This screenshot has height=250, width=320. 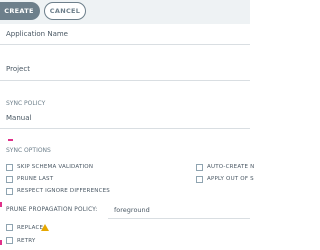 I want to click on prune-propagation-label: PRUNE PROPAGATION POLICY:, so click(x=52, y=210).